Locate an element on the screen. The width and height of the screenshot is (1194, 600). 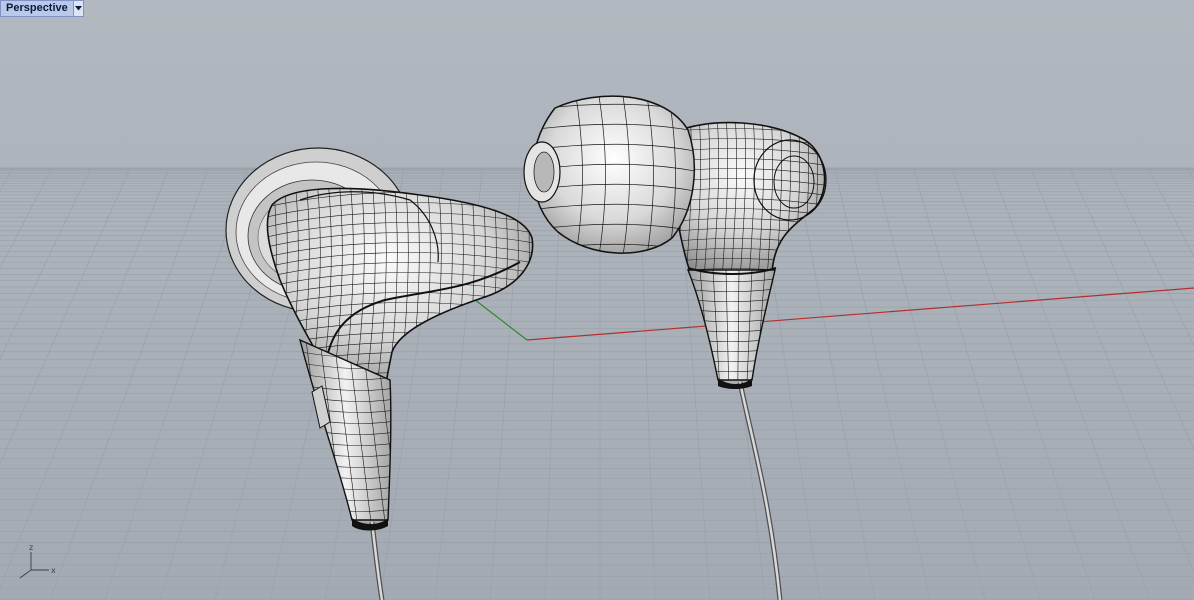
viewport-tab: Perspective is located at coordinates (42, 8).